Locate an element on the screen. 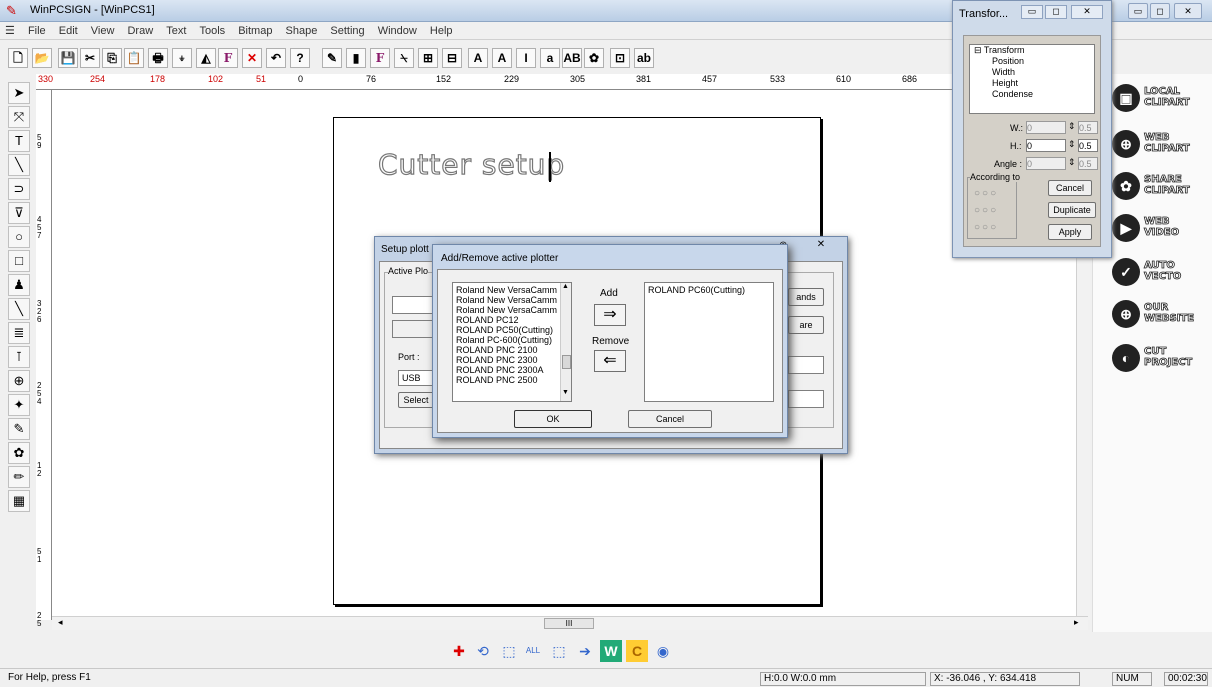  available-plotter-item: ROLAND PNC 2300 is located at coordinates (512, 360).